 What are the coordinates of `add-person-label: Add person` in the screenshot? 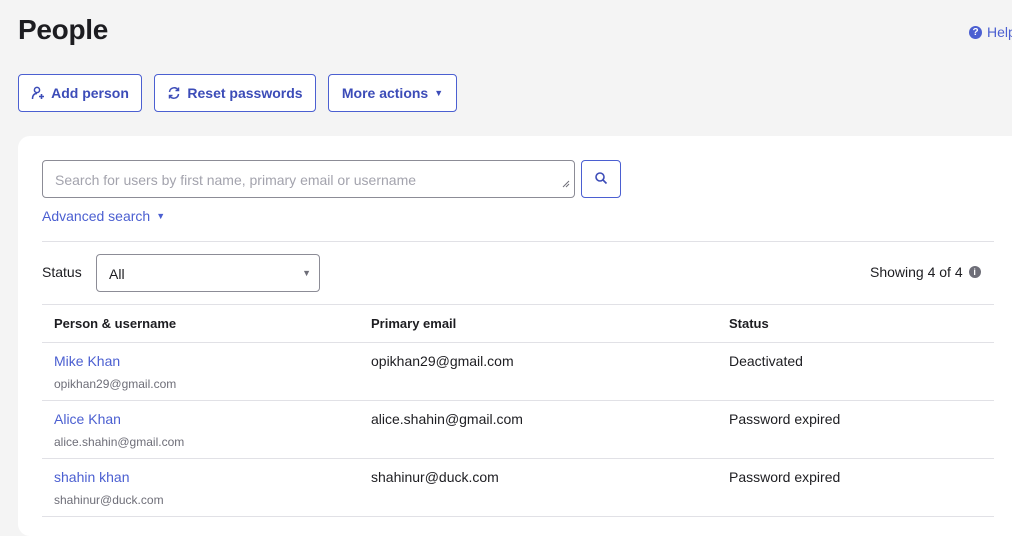 It's located at (90, 93).